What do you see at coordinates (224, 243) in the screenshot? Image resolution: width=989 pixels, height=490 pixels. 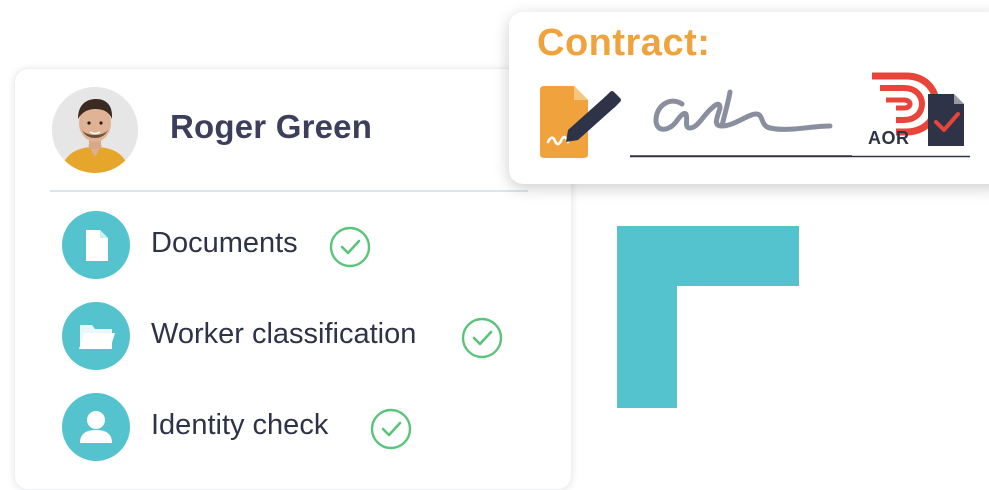 I see `checklist-label: Documents` at bounding box center [224, 243].